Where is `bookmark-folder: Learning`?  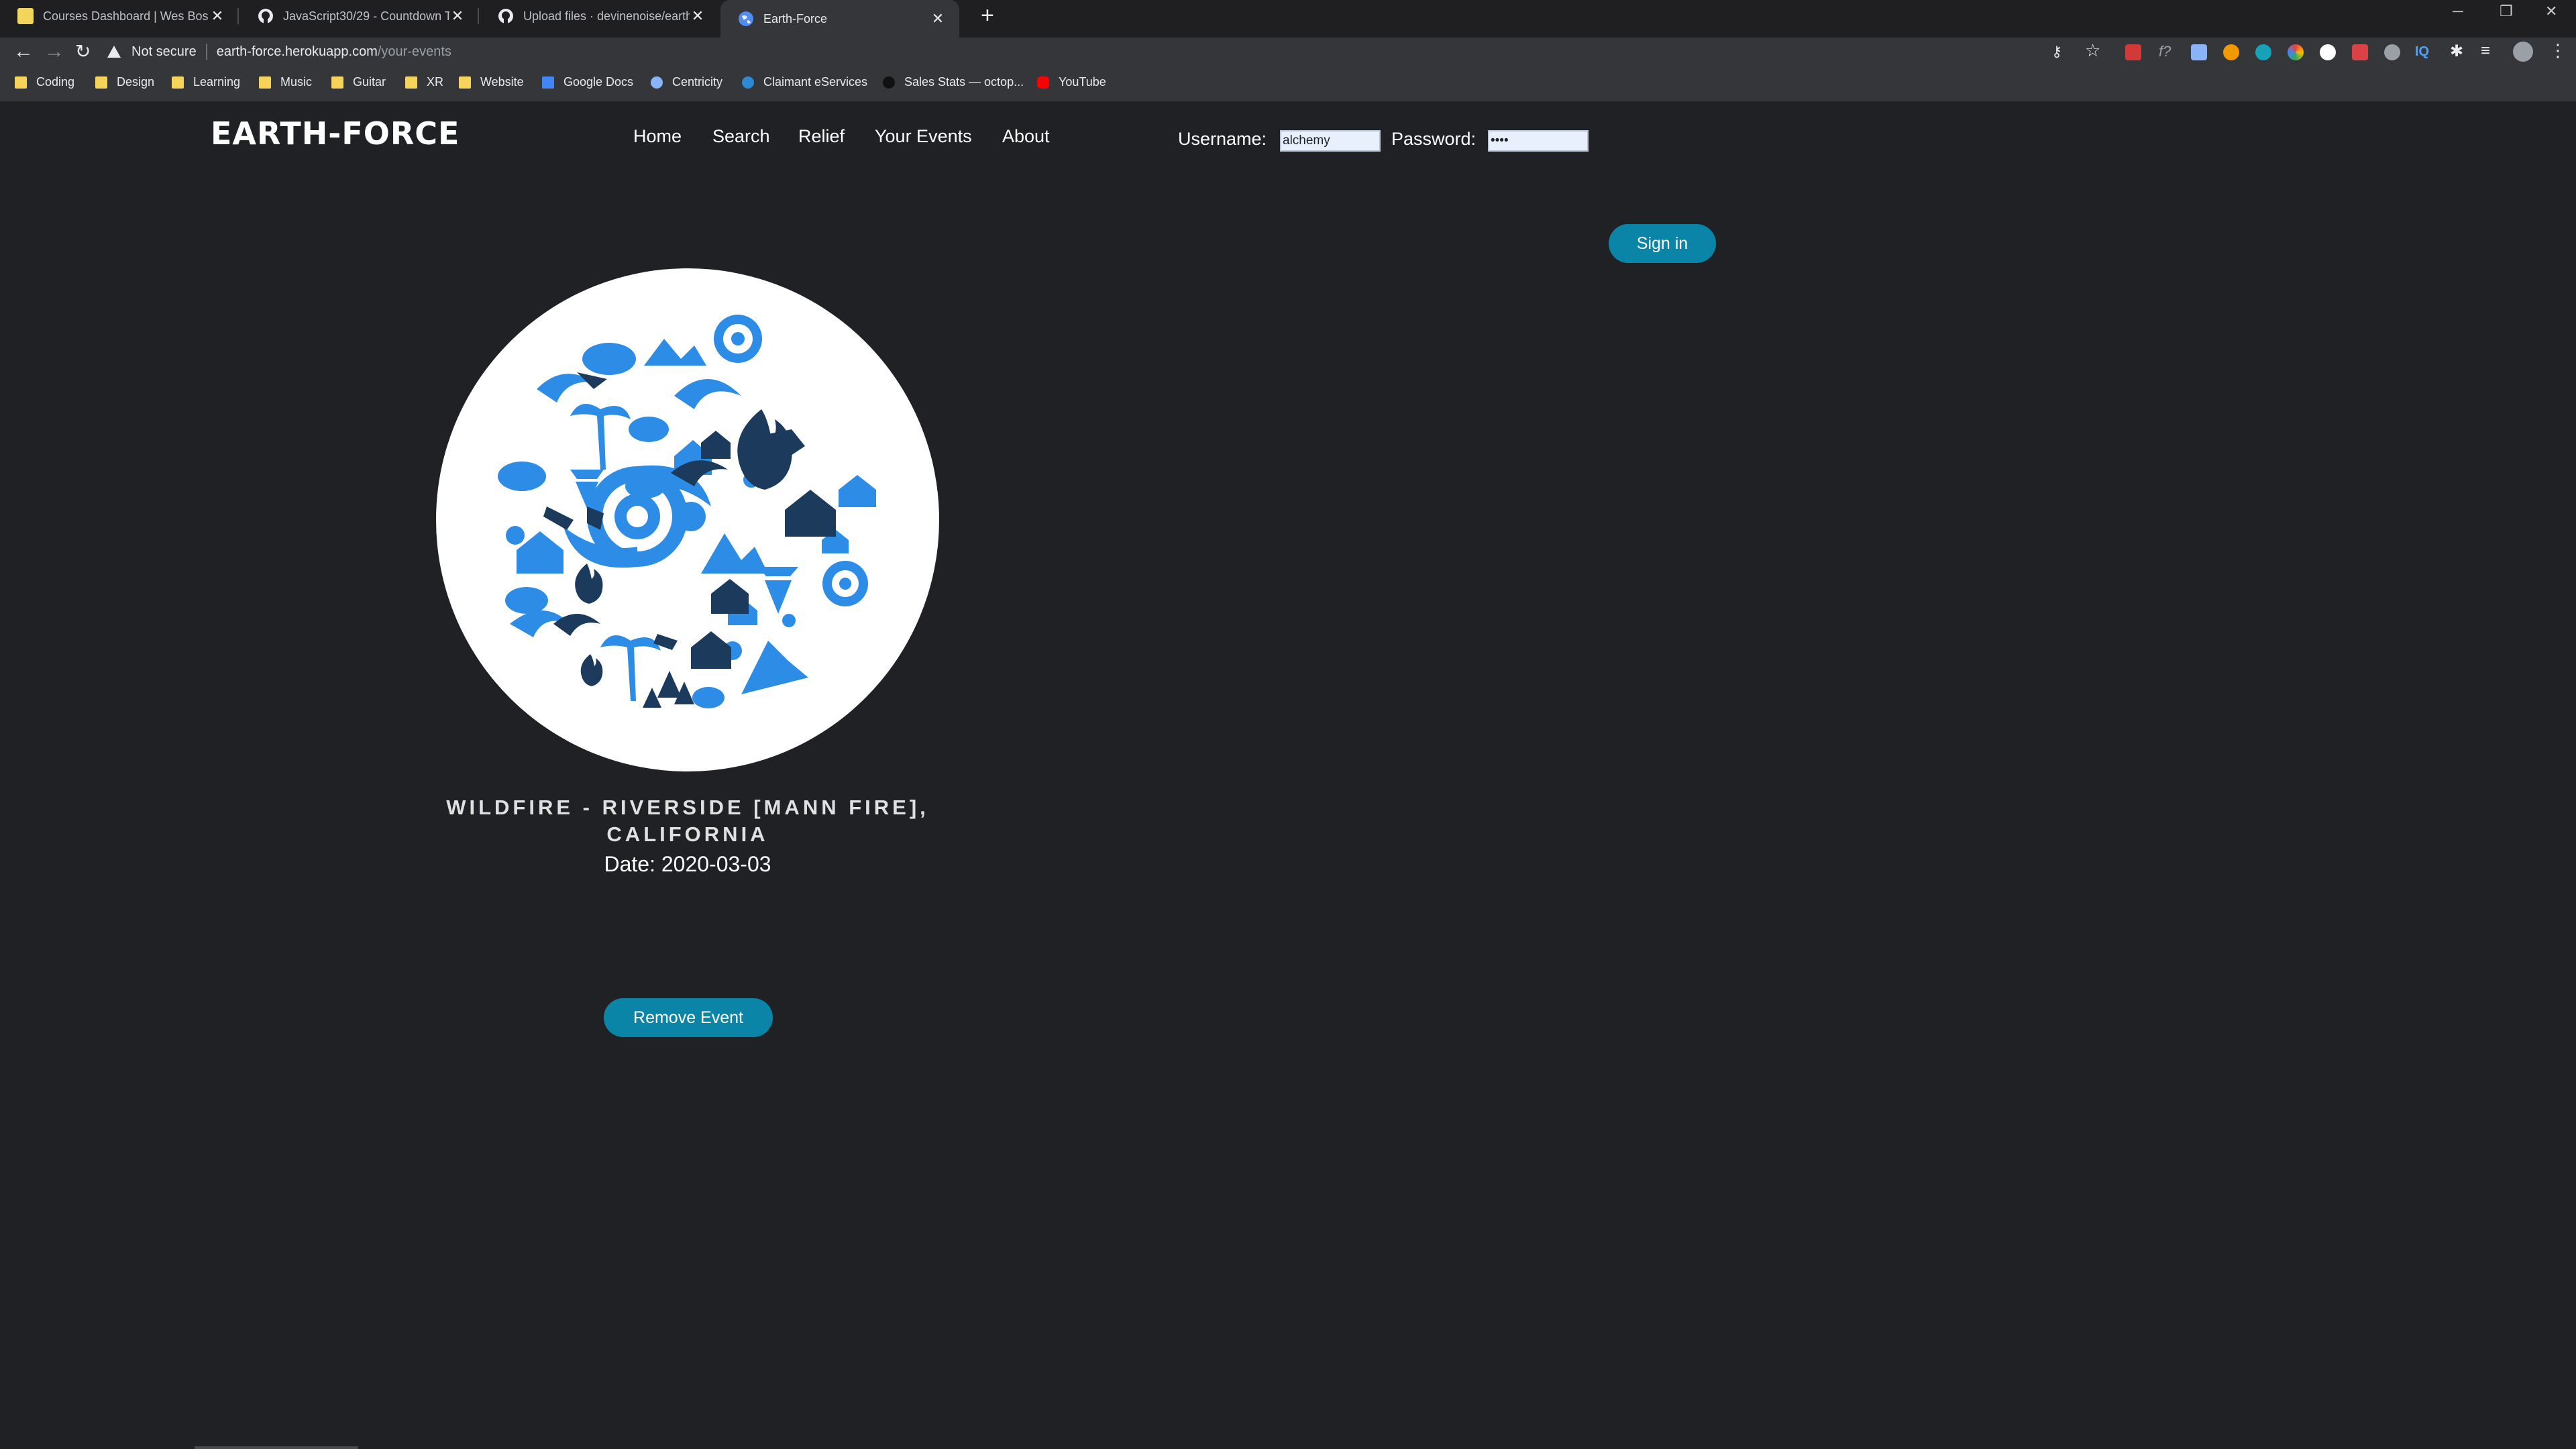
bookmark-folder: Learning is located at coordinates (206, 82).